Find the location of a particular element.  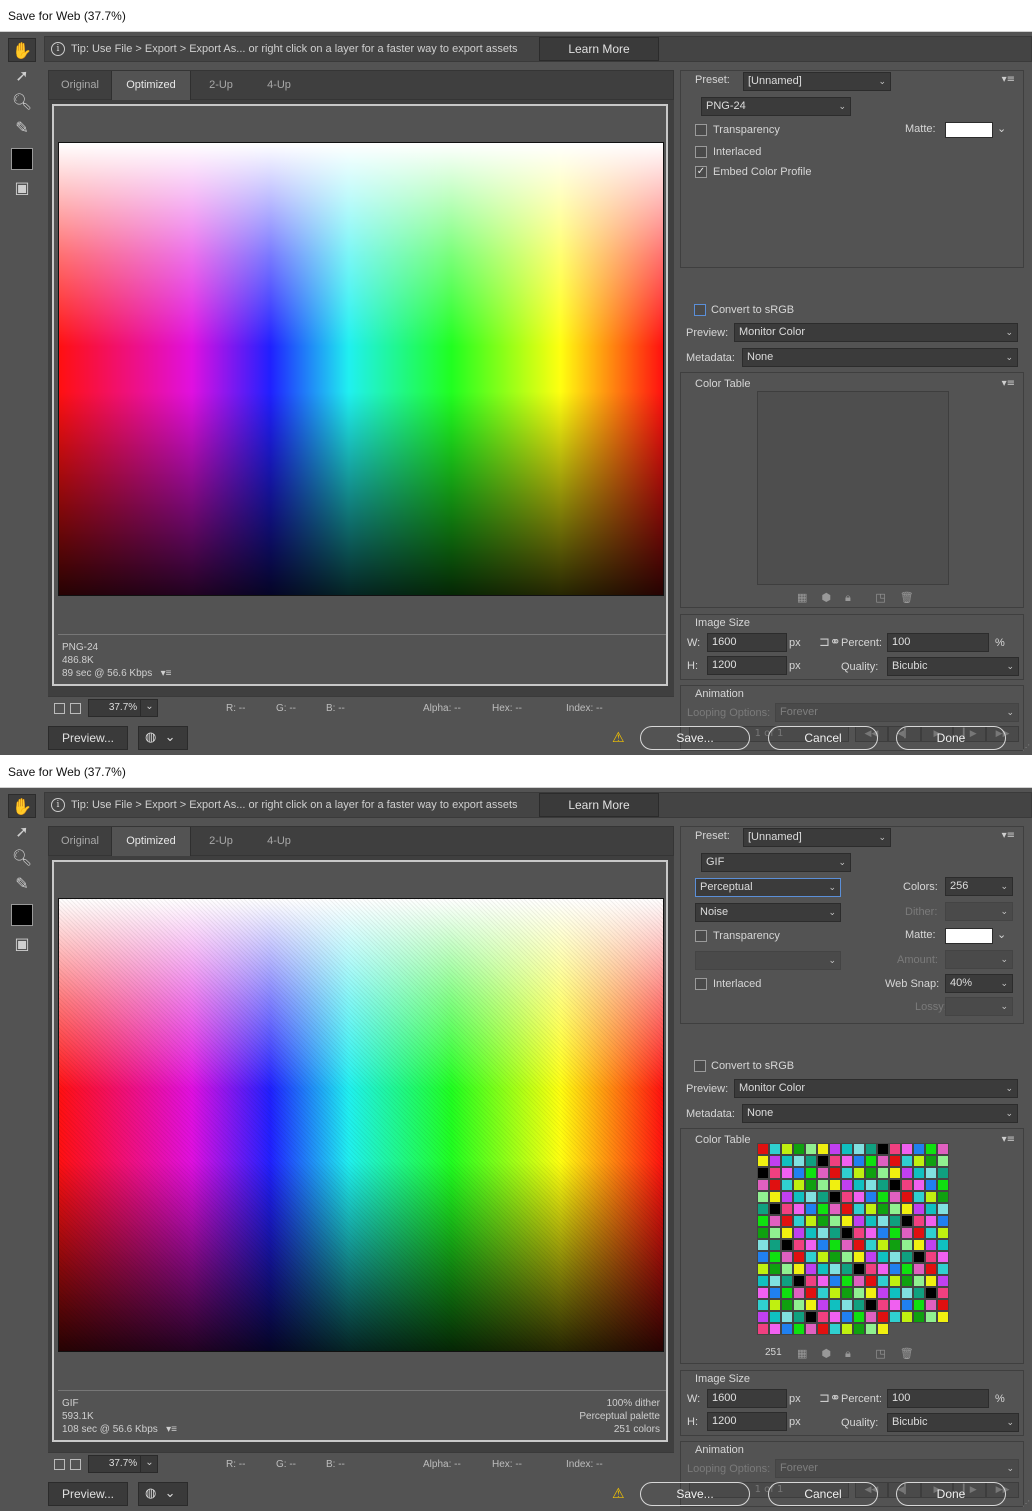

zoom-out-icon is located at coordinates (59, 1464).